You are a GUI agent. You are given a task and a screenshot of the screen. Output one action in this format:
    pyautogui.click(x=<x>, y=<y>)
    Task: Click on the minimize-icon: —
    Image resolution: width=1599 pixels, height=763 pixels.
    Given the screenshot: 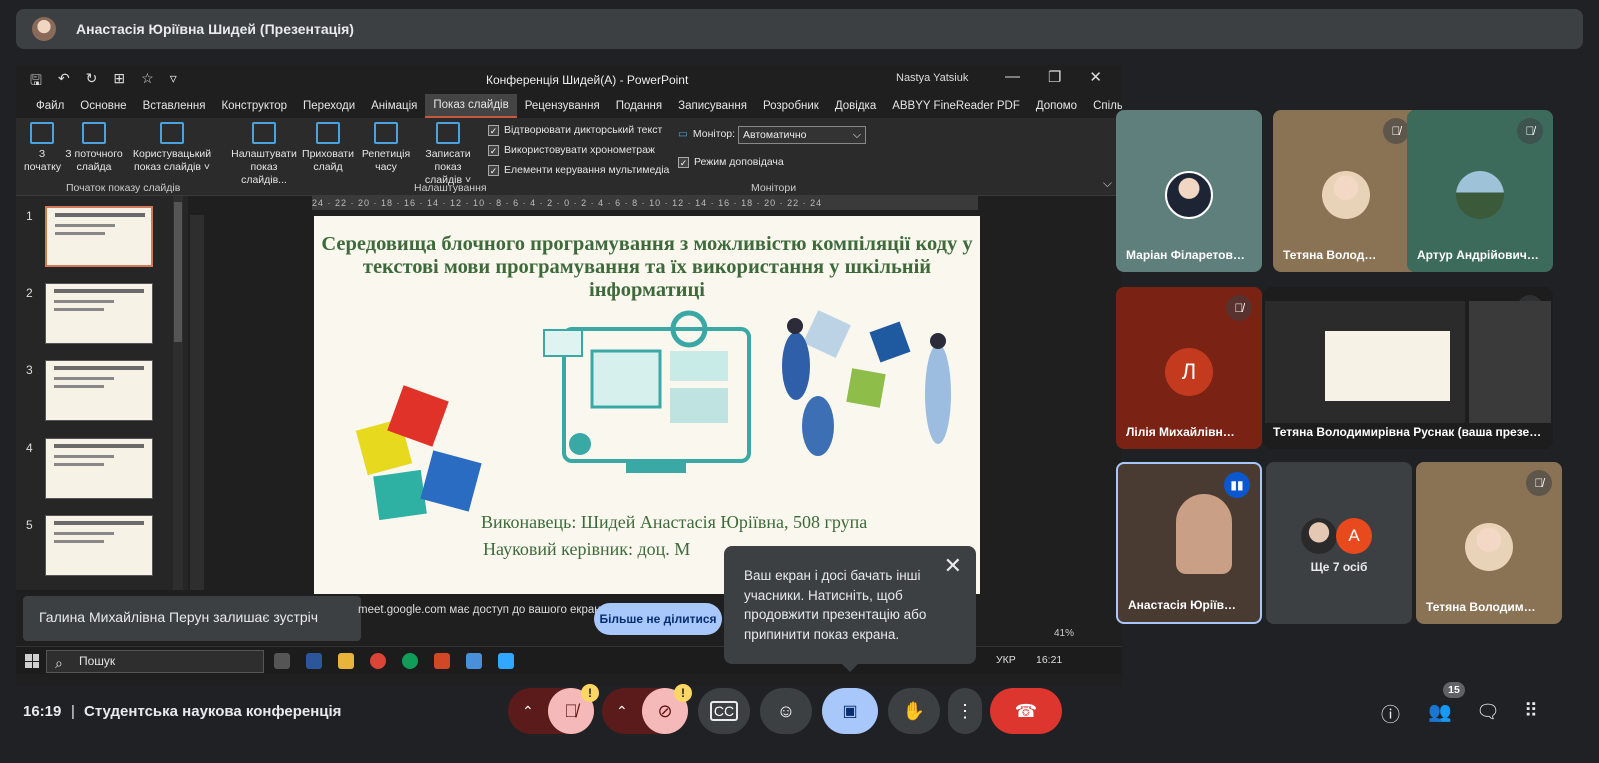 What is the action you would take?
    pyautogui.click(x=1012, y=77)
    